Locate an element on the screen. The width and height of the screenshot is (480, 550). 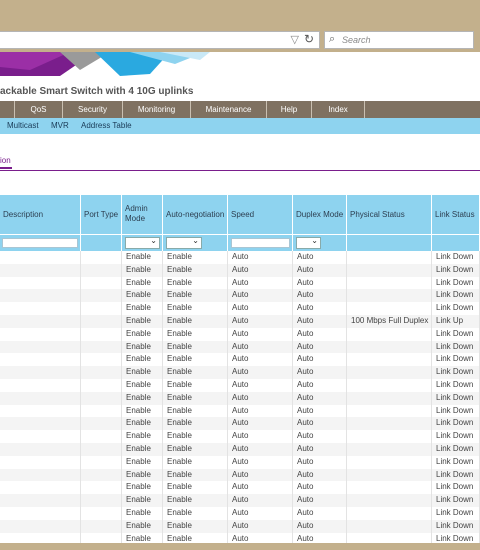
duplex-mode-select: ⌄ is located at coordinates (308, 242).